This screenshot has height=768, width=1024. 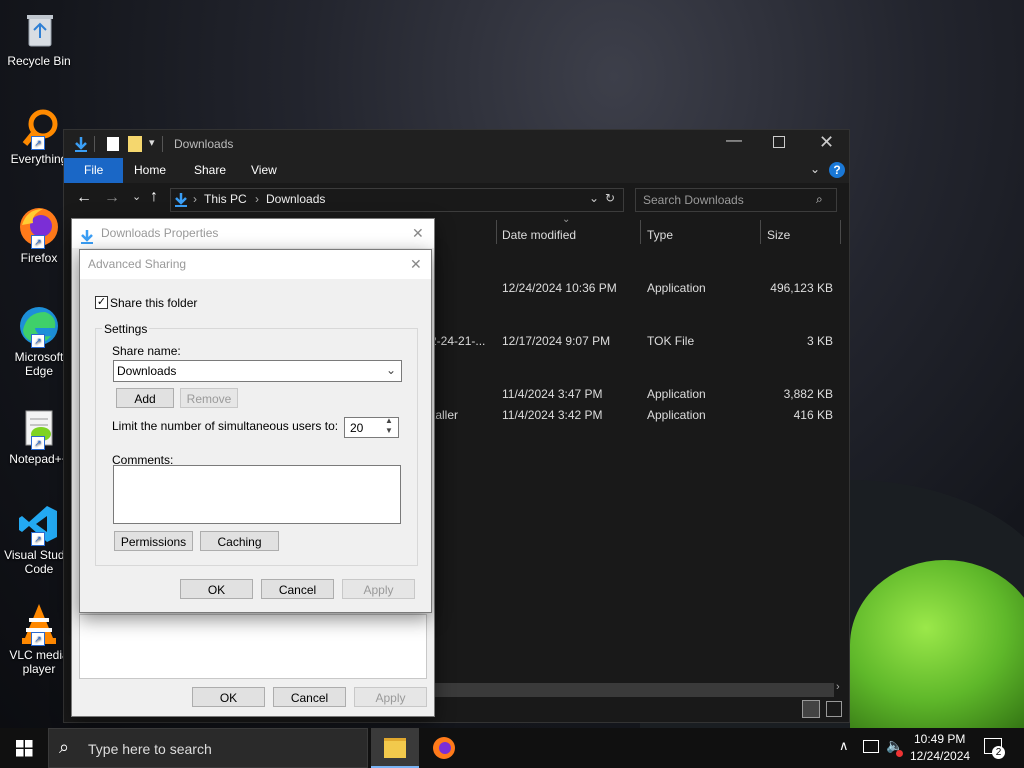 I want to click on settings-label: Settings, so click(x=126, y=329).